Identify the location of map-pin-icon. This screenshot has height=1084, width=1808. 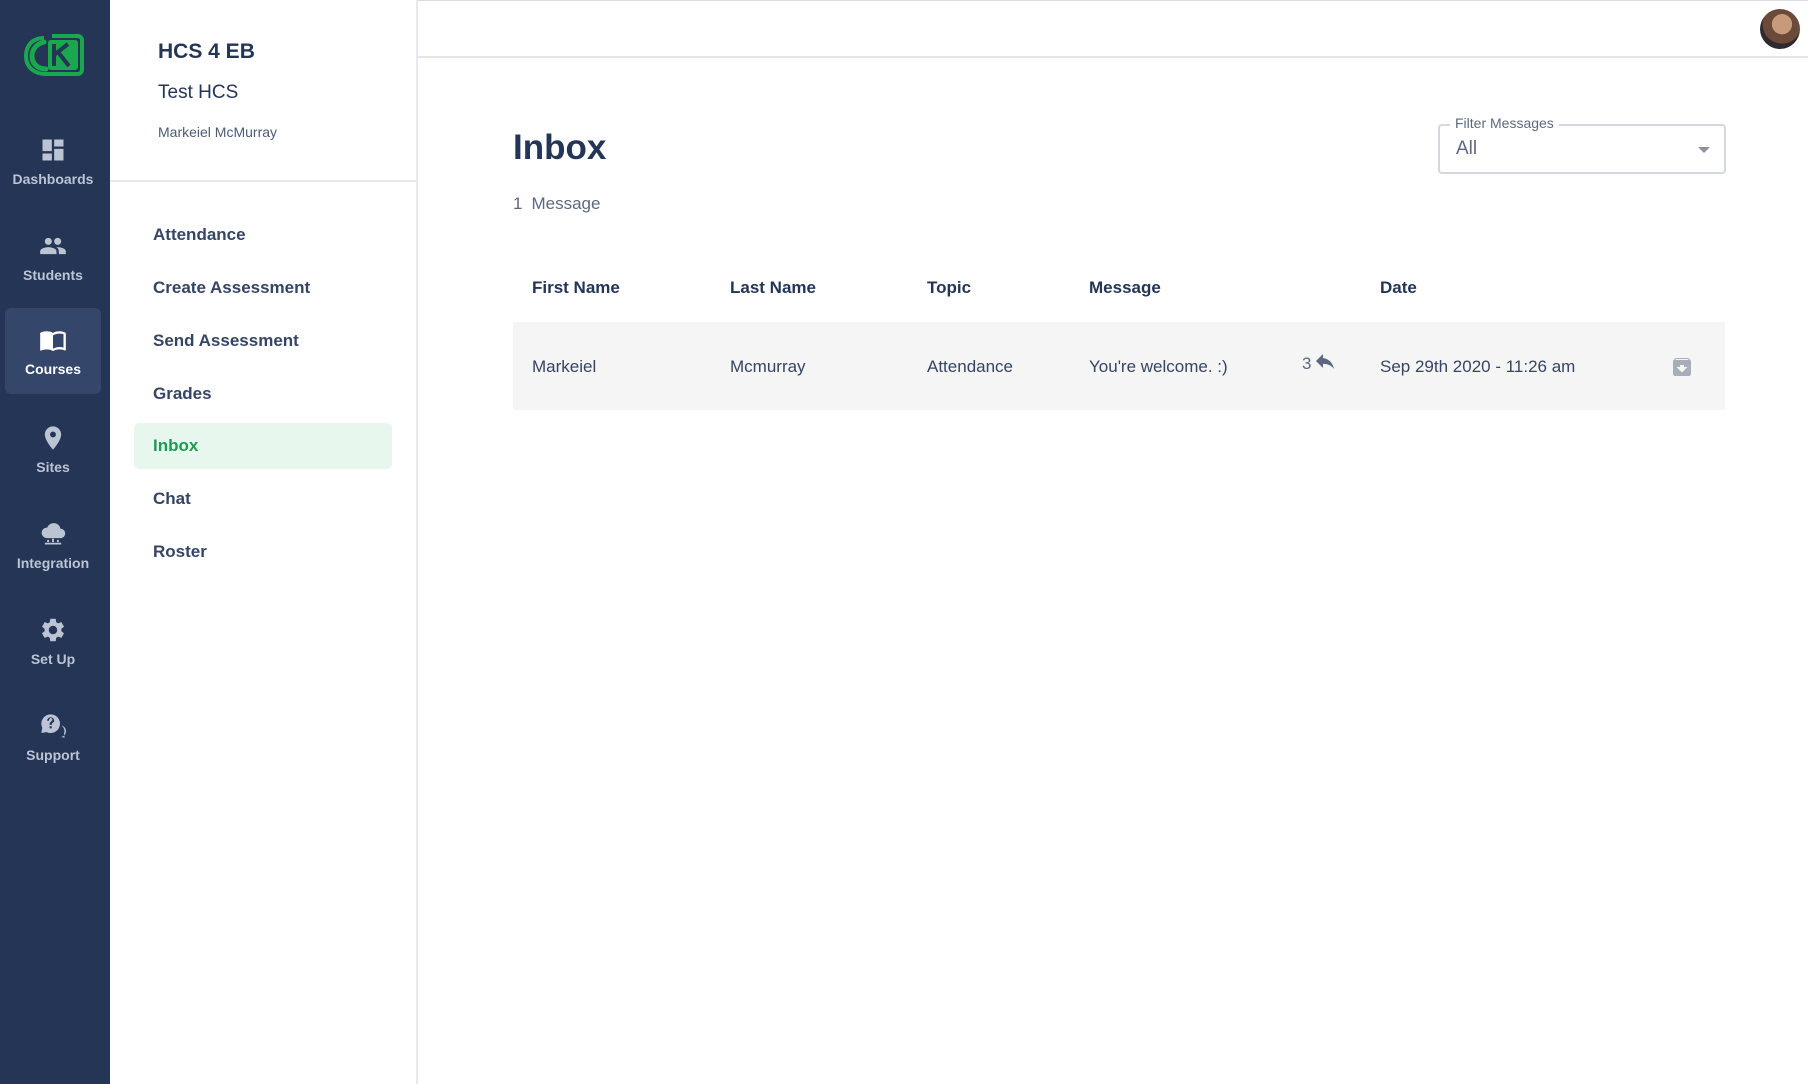
(53, 437).